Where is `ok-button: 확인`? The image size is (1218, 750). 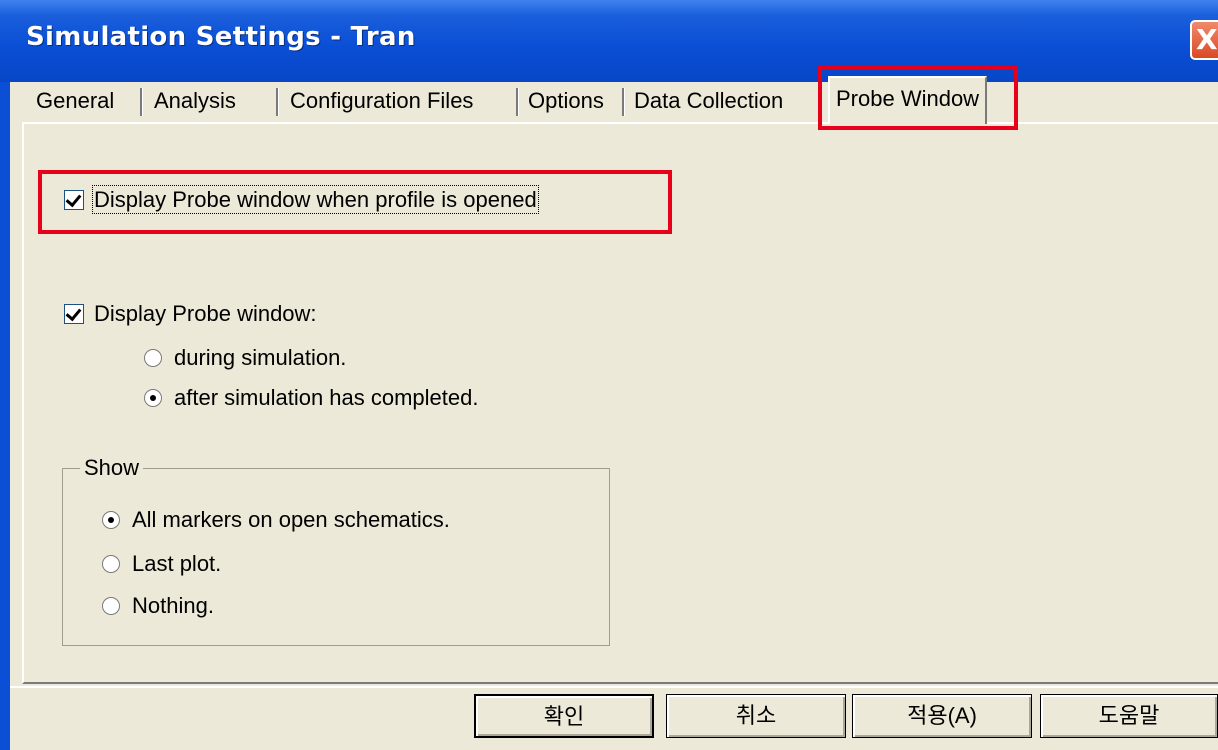
ok-button: 확인 is located at coordinates (564, 716).